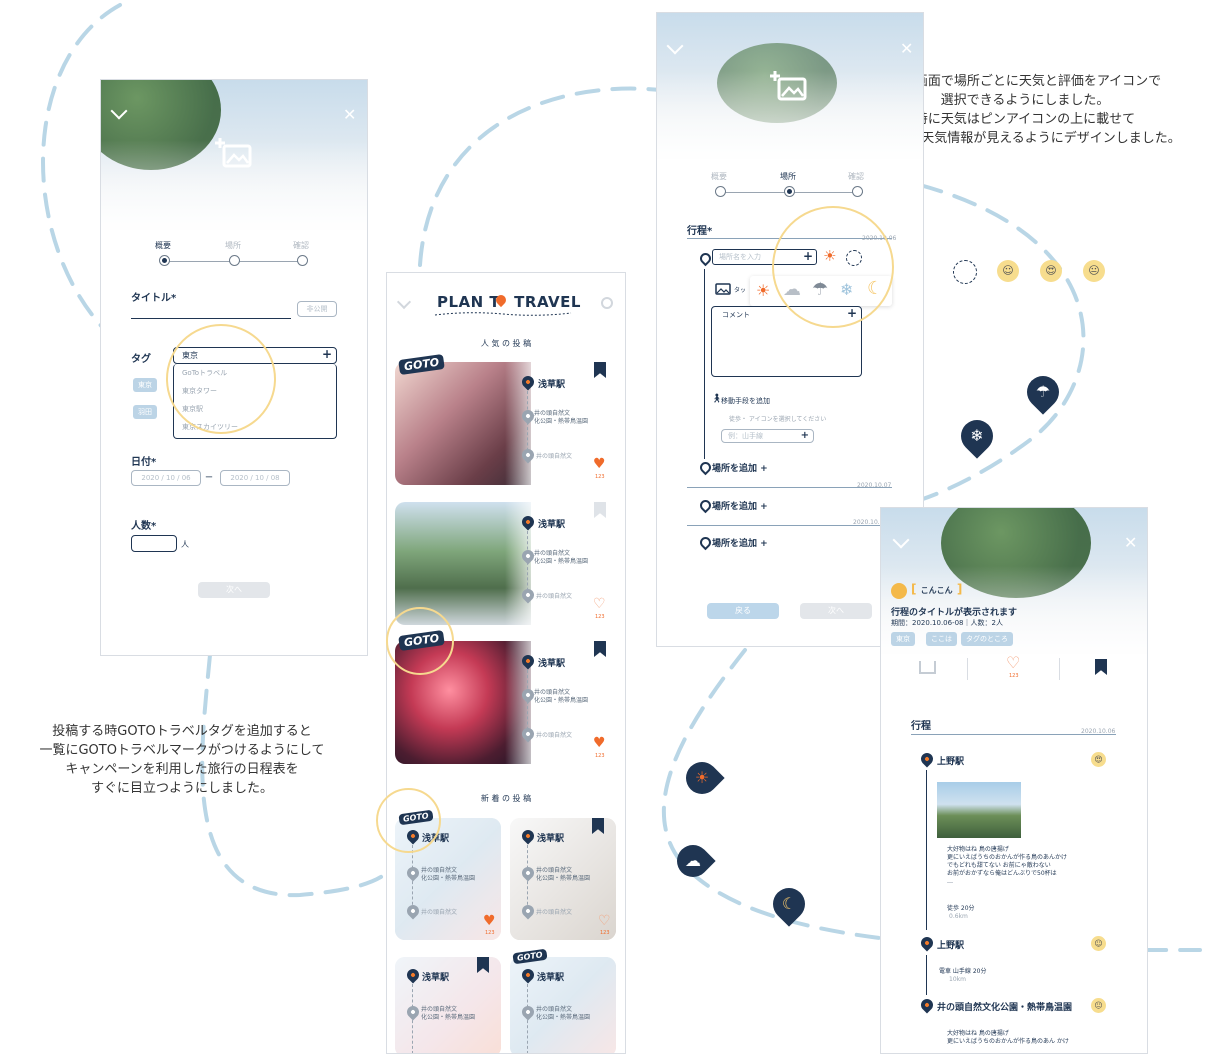 The image size is (1205, 1054). I want to click on trip-tag: 東京, so click(903, 639).